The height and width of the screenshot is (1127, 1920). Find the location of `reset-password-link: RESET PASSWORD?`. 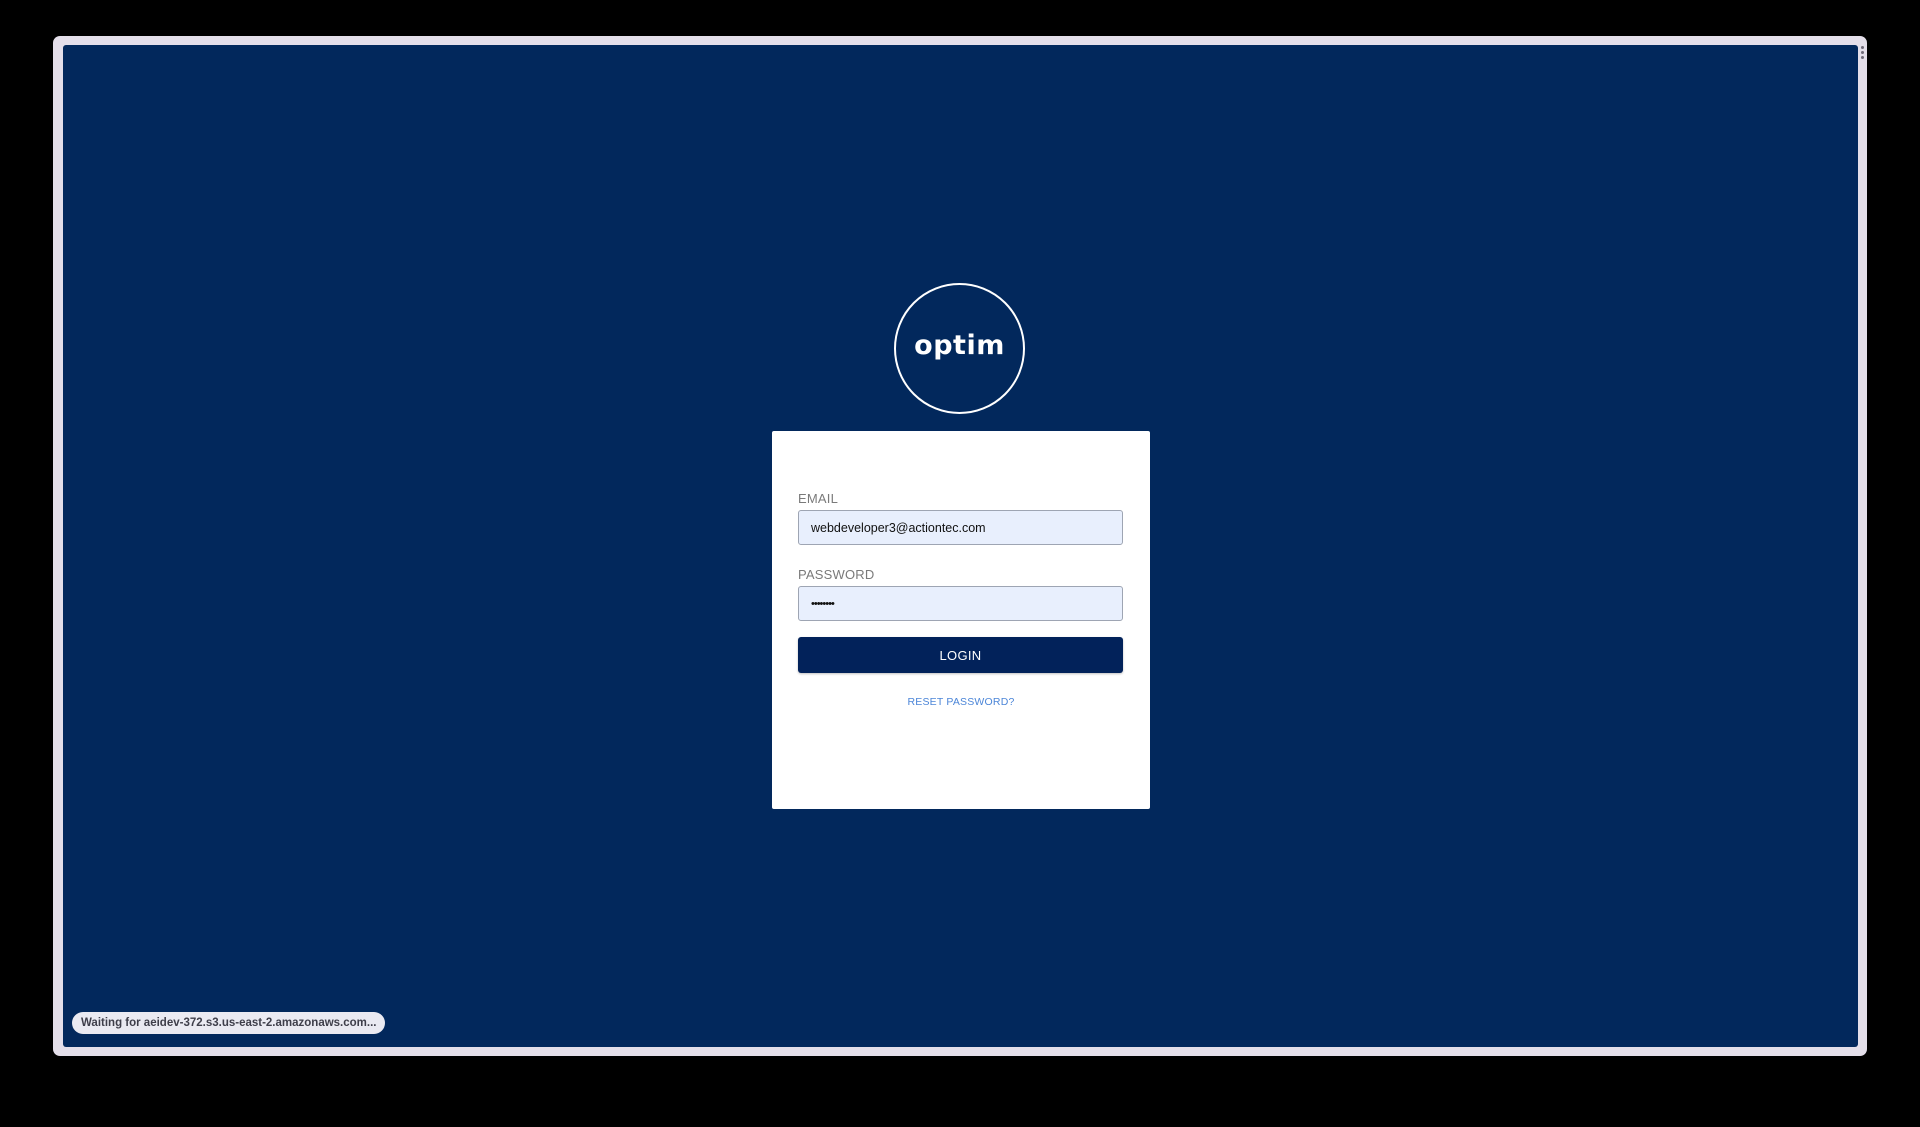

reset-password-link: RESET PASSWORD? is located at coordinates (961, 702).